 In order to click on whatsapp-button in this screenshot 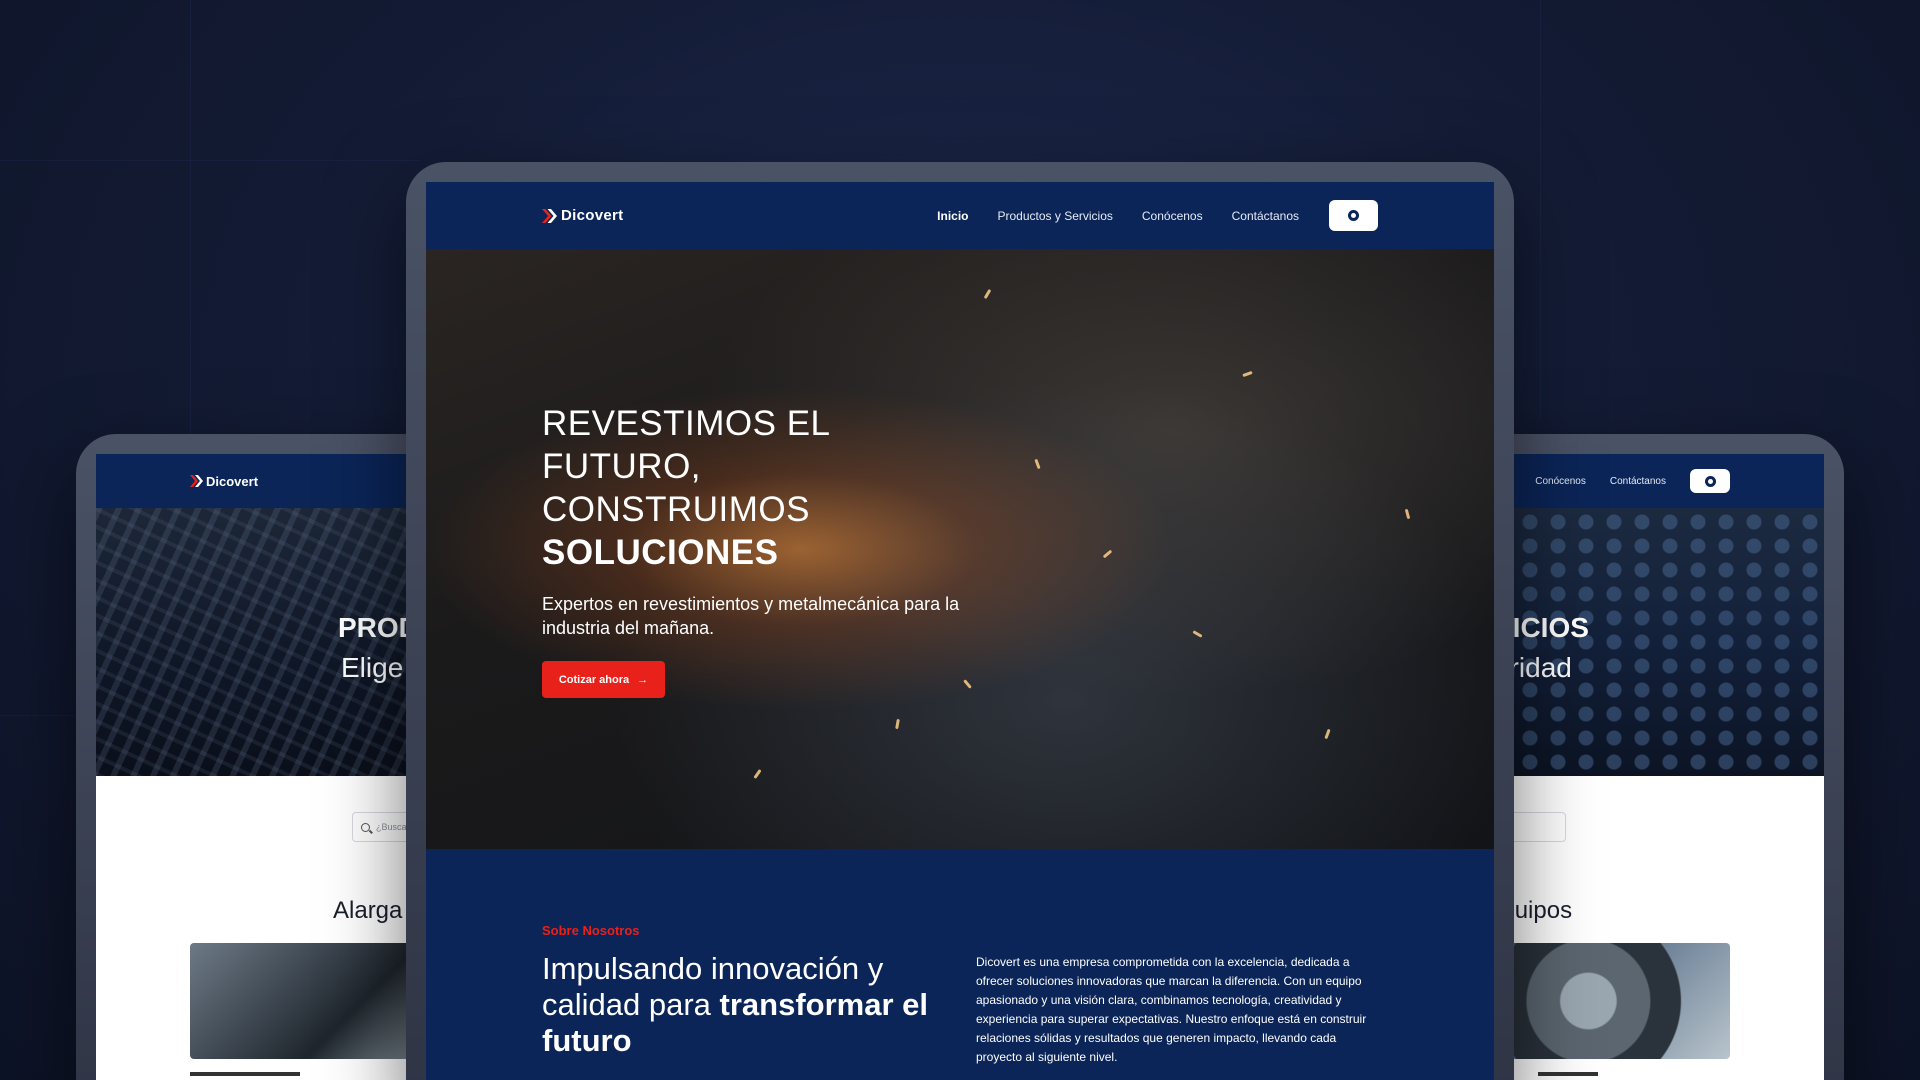, I will do `click(1353, 215)`.